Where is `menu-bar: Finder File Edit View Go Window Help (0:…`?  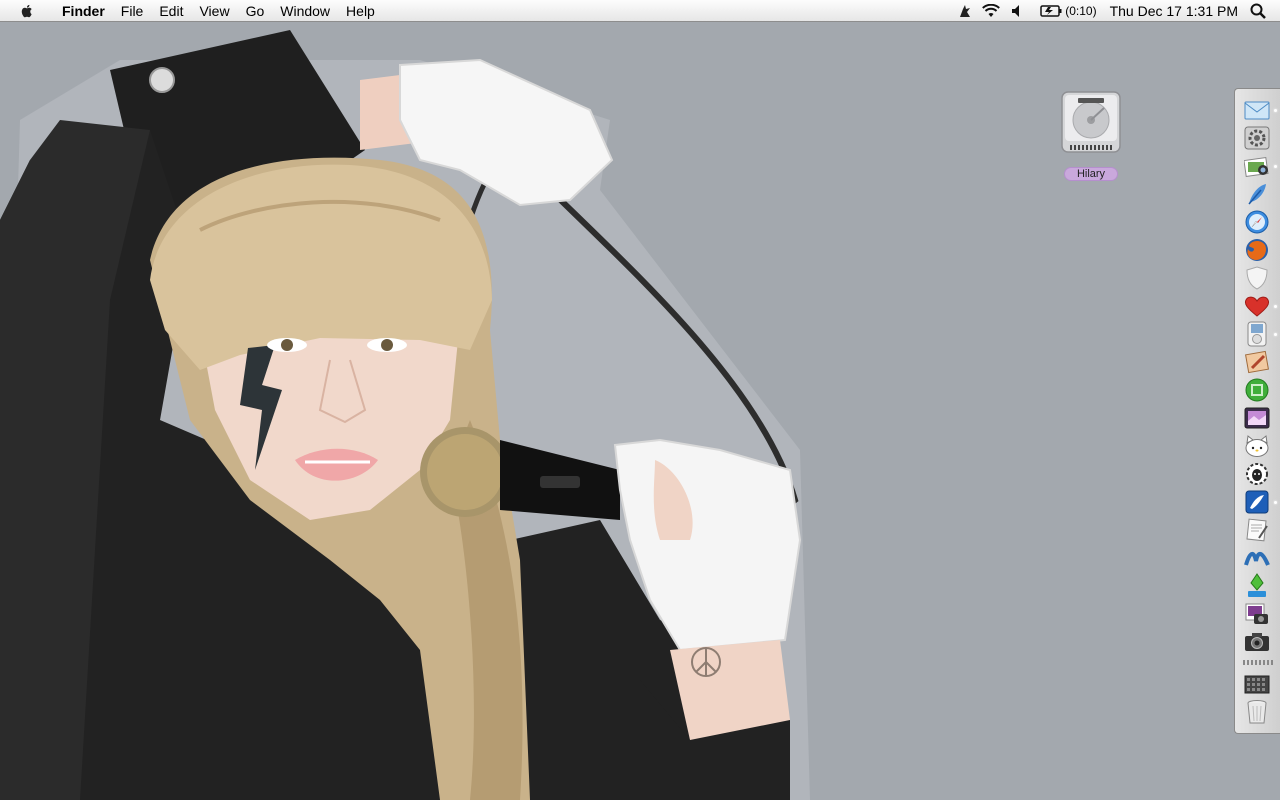 menu-bar: Finder File Edit View Go Window Help (0:… is located at coordinates (640, 11).